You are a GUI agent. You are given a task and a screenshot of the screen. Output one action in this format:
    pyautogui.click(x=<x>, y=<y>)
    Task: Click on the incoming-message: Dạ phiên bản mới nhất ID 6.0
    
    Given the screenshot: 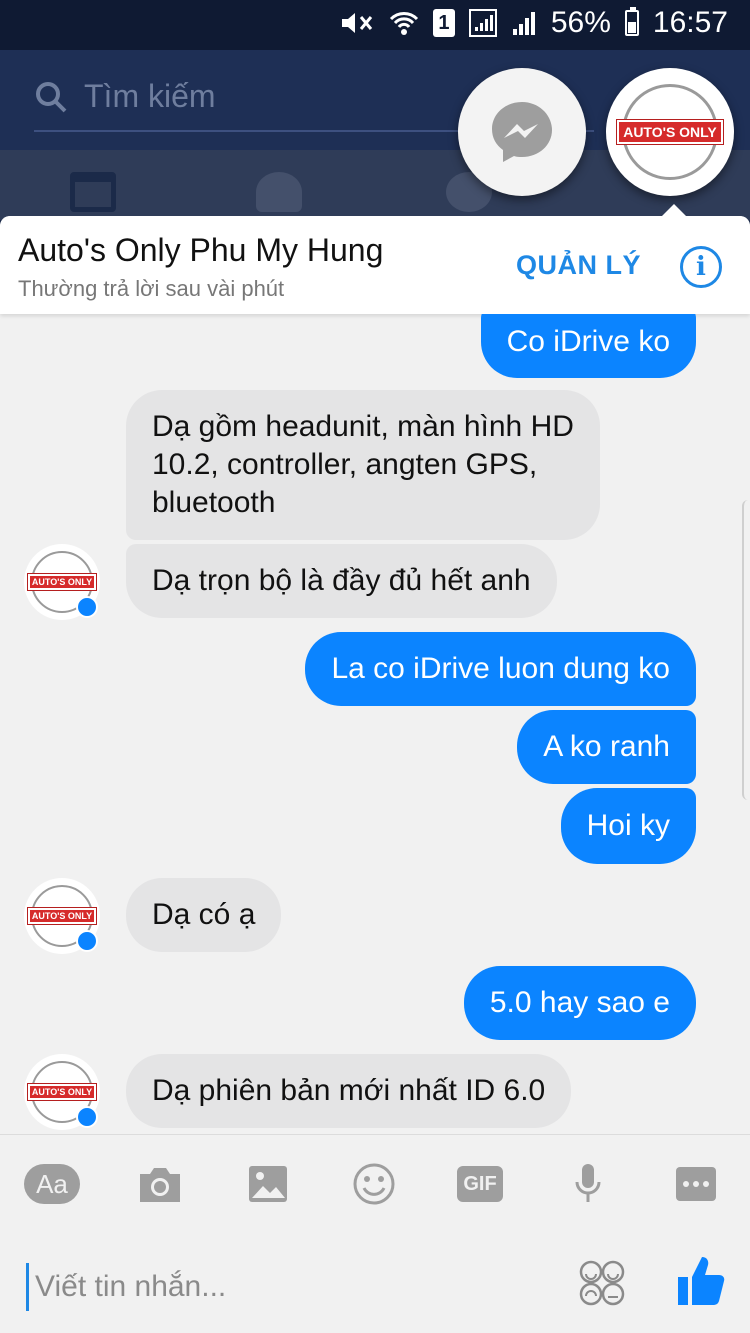 What is the action you would take?
    pyautogui.click(x=349, y=1091)
    